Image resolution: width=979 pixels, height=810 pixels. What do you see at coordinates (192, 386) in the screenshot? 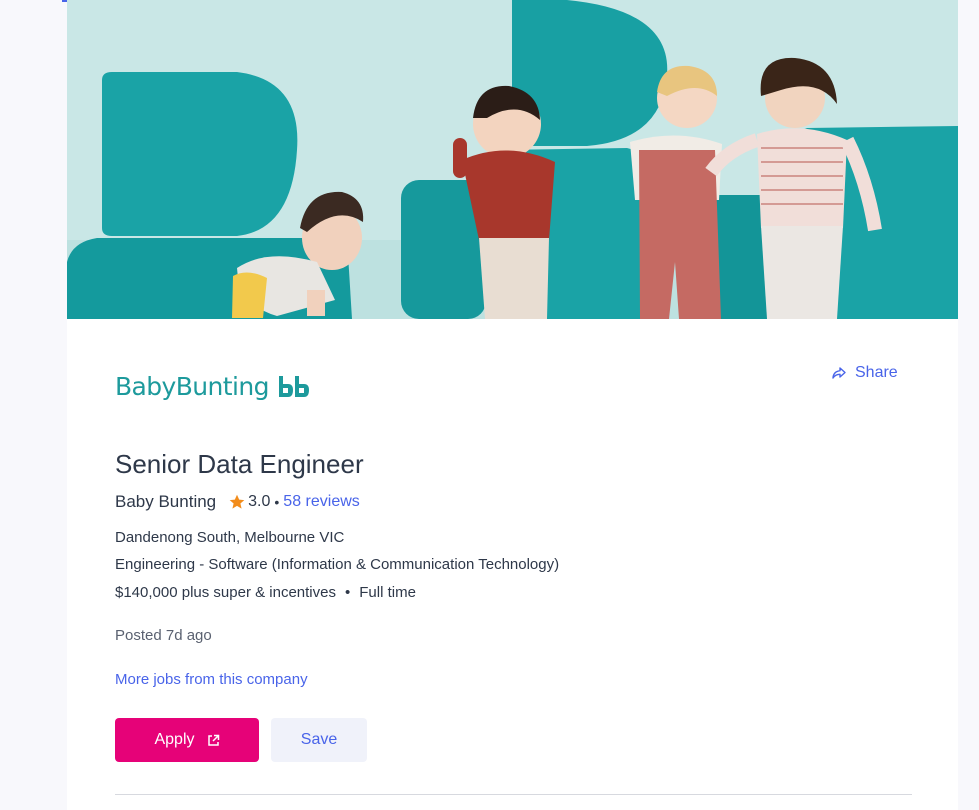
I see `company-logo-text: BabyBunting` at bounding box center [192, 386].